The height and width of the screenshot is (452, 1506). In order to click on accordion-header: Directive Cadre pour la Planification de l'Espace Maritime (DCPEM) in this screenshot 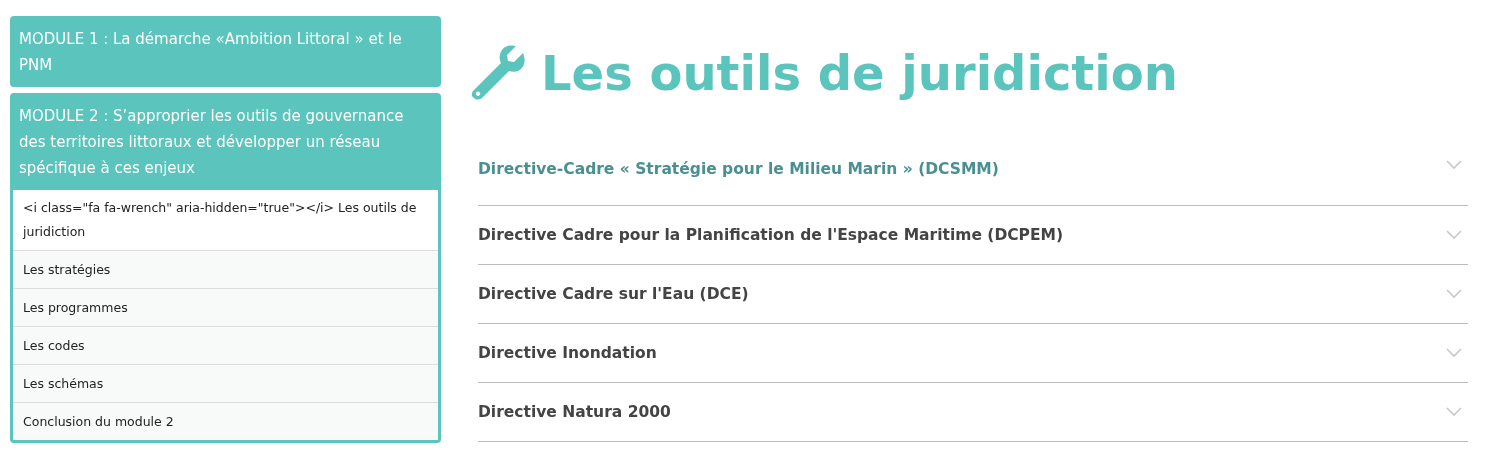, I will do `click(973, 235)`.